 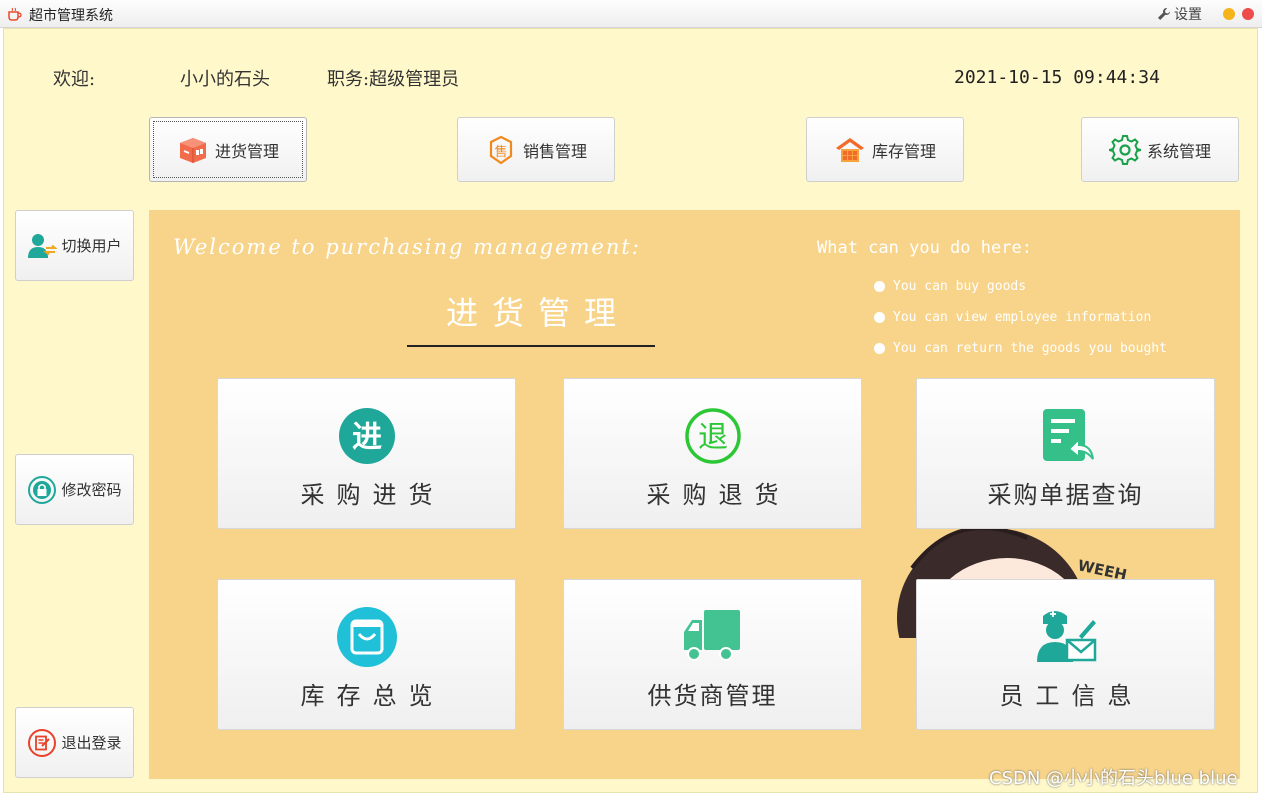 I want to click on purchase-return-icon: 退, so click(x=712, y=436).